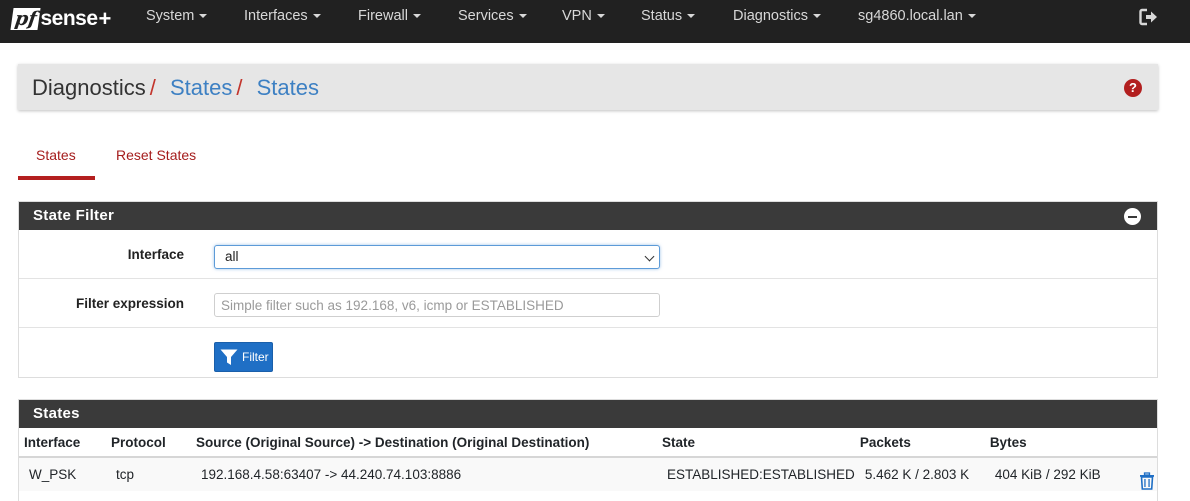 The height and width of the screenshot is (501, 1190). What do you see at coordinates (1132, 216) in the screenshot?
I see `minus-circle-icon` at bounding box center [1132, 216].